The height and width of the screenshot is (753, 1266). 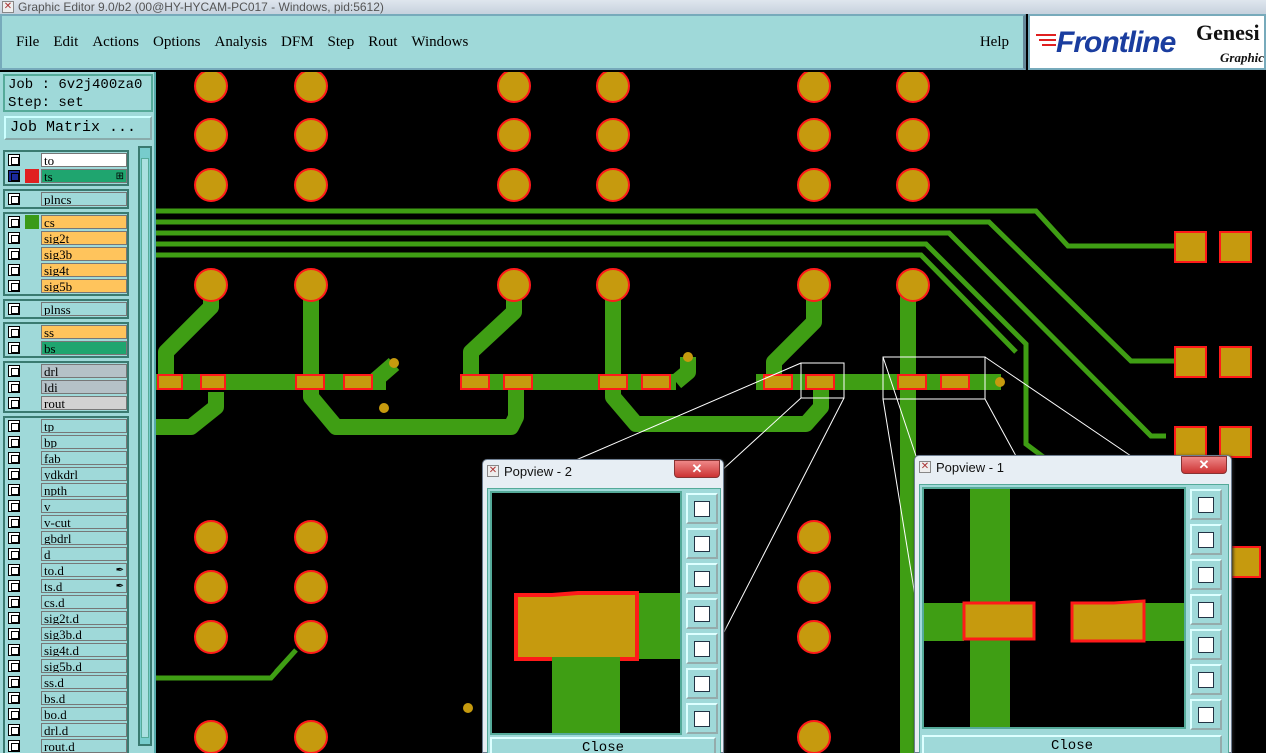 I want to click on popview-2-close-button: Close, so click(x=603, y=745).